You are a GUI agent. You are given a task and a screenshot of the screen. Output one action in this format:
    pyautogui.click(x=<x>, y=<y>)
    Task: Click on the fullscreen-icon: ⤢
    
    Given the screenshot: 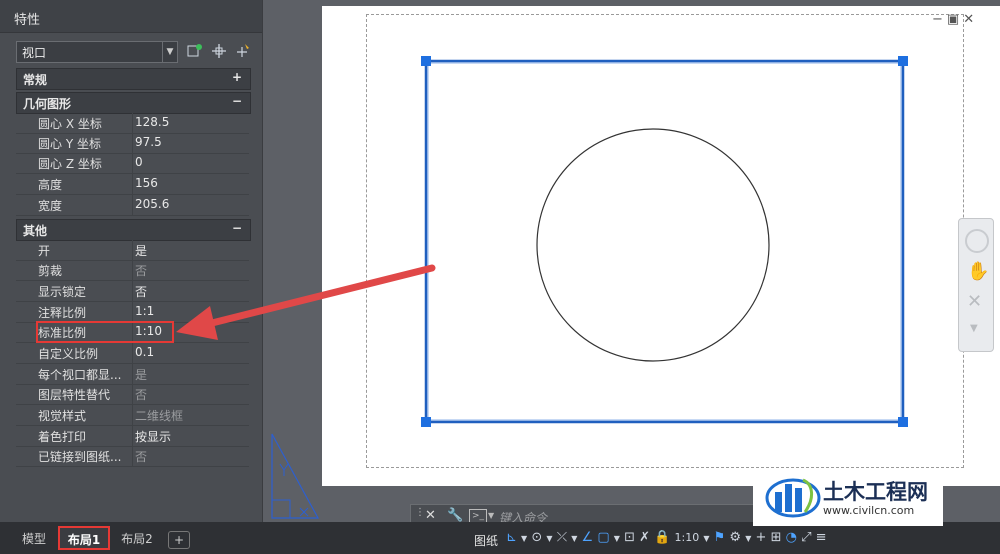 What is the action you would take?
    pyautogui.click(x=806, y=537)
    